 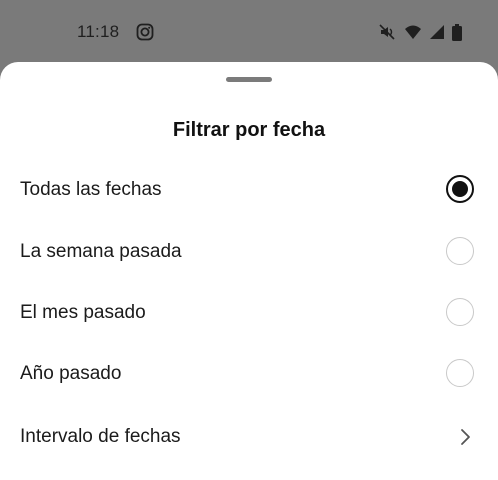 What do you see at coordinates (100, 436) in the screenshot?
I see `option-label: Intervalo de fechas` at bounding box center [100, 436].